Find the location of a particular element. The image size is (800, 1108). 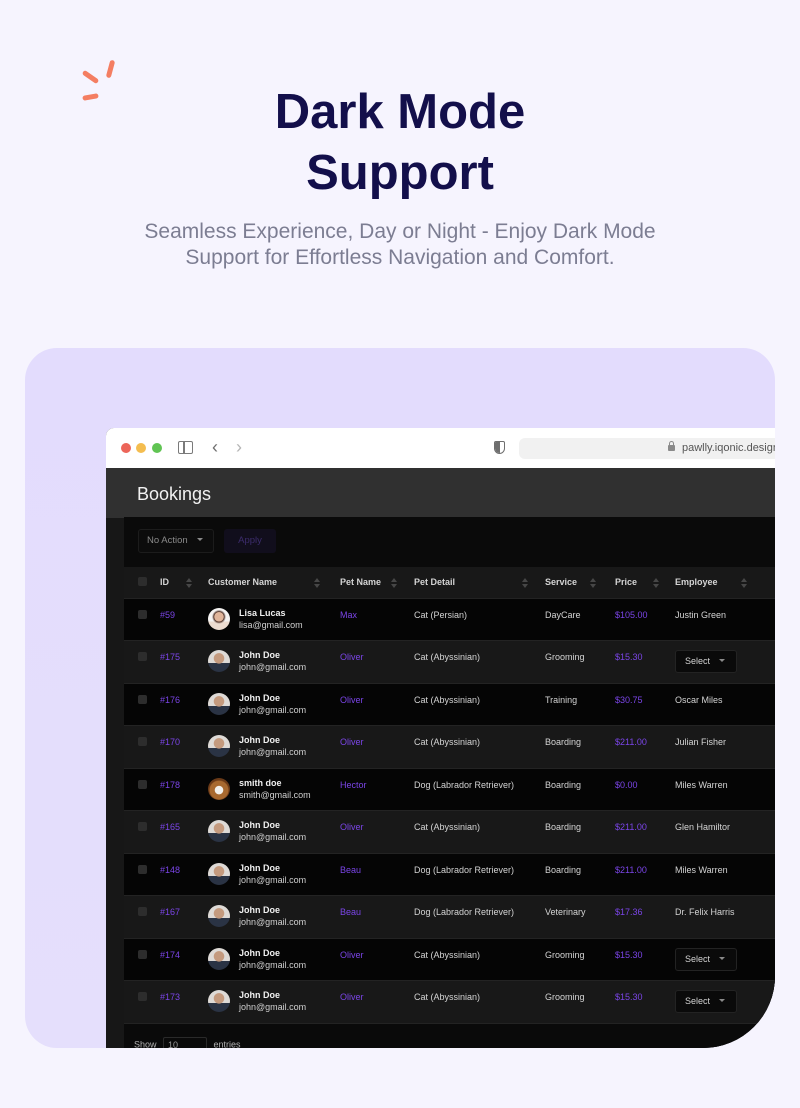

column-header-pet-detail: Pet Detail is located at coordinates (479, 583).